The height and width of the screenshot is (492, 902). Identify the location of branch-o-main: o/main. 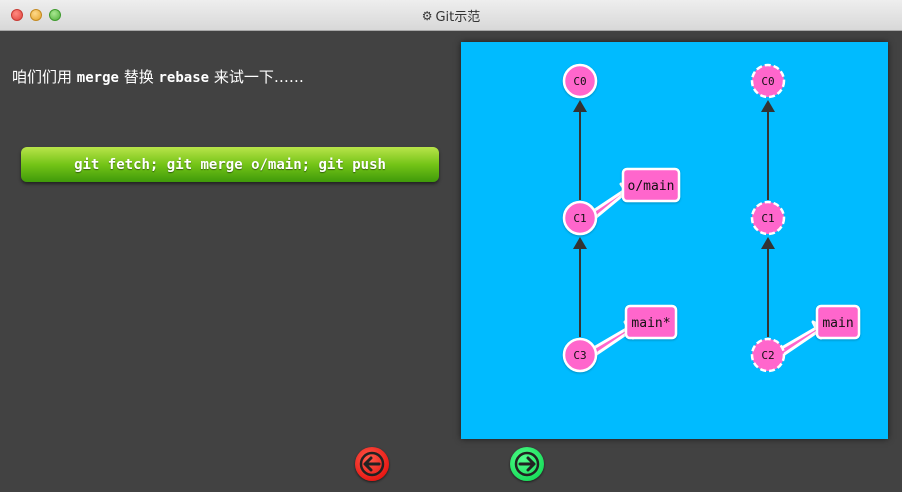
(635, 193).